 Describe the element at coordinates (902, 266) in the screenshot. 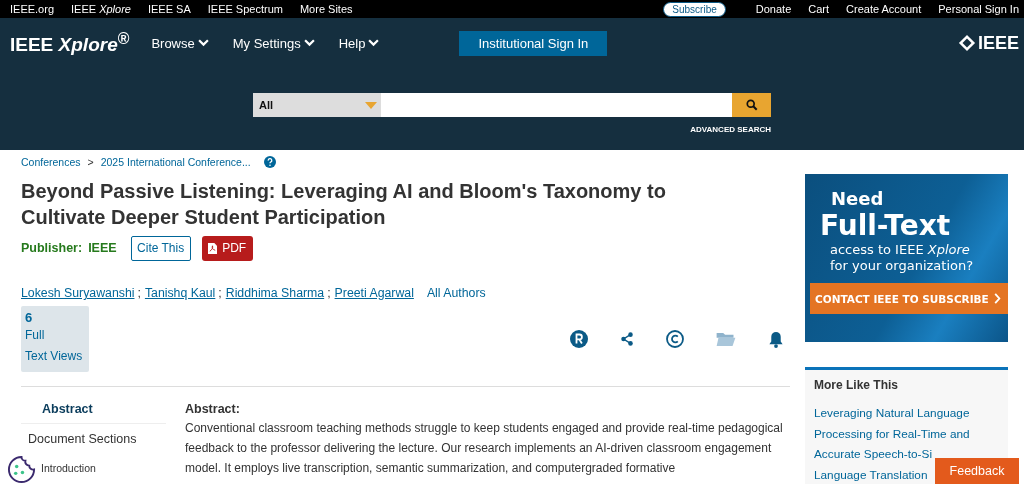

I see `ad-text: for your organization?` at that location.